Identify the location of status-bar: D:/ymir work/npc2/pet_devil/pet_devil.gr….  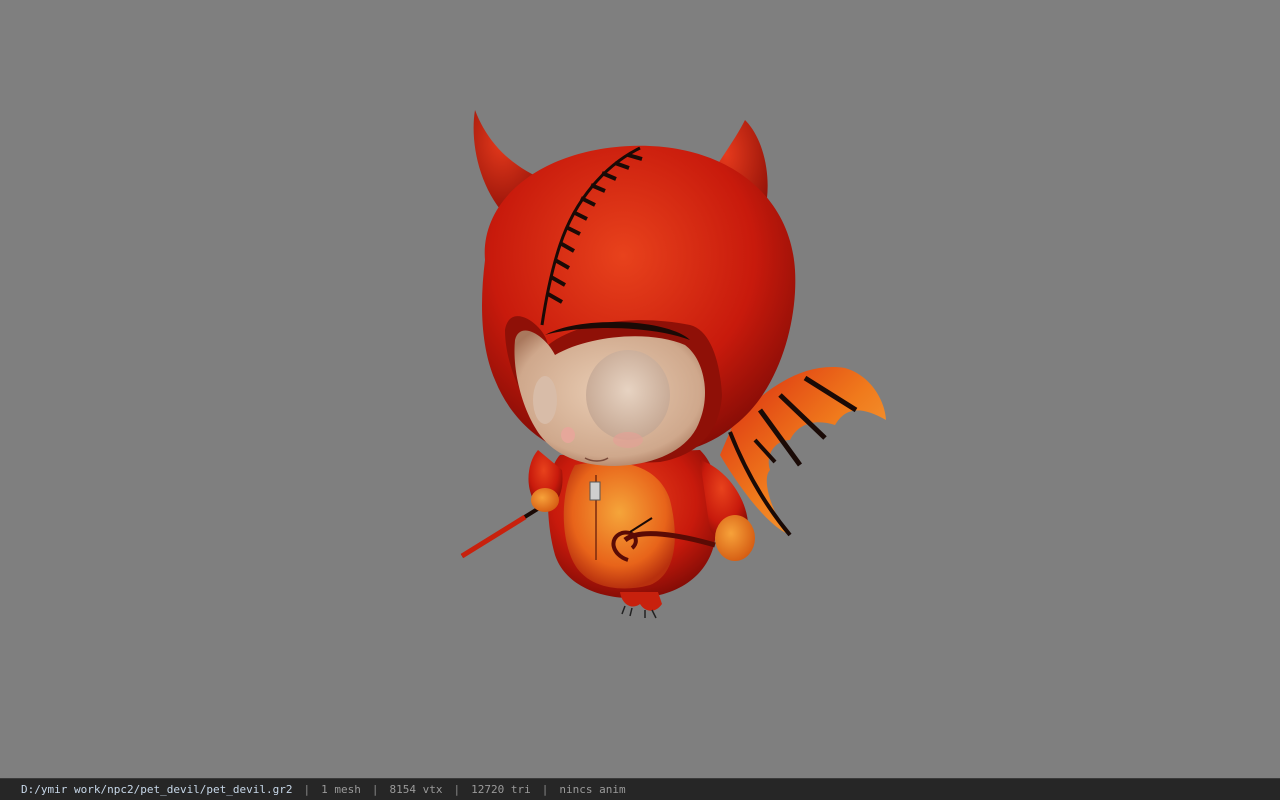
(640, 789).